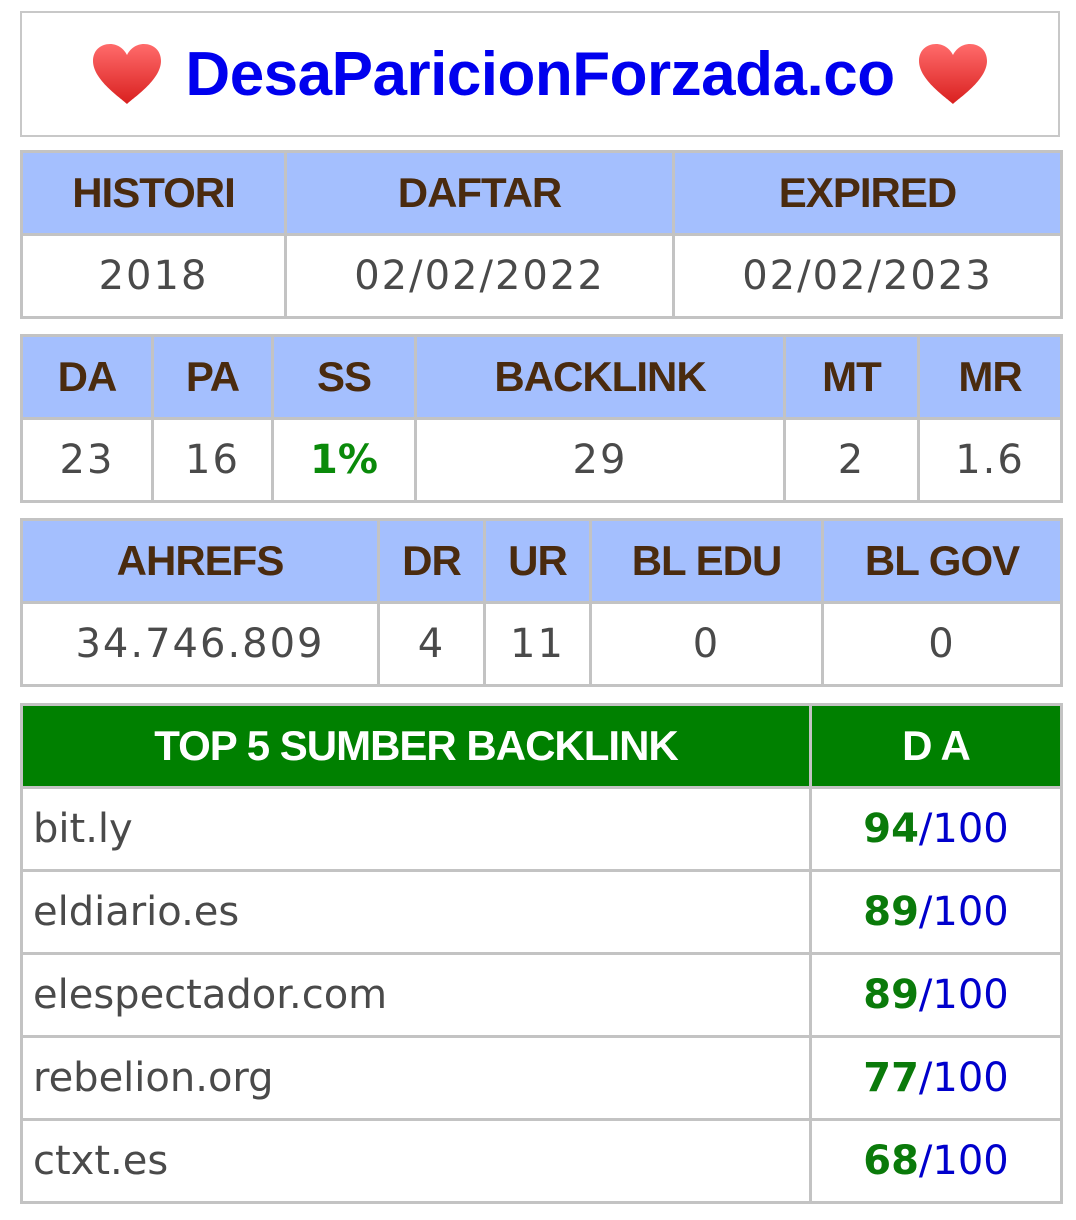 This screenshot has height=1220, width=1076. What do you see at coordinates (990, 377) in the screenshot?
I see `header-mr: MR` at bounding box center [990, 377].